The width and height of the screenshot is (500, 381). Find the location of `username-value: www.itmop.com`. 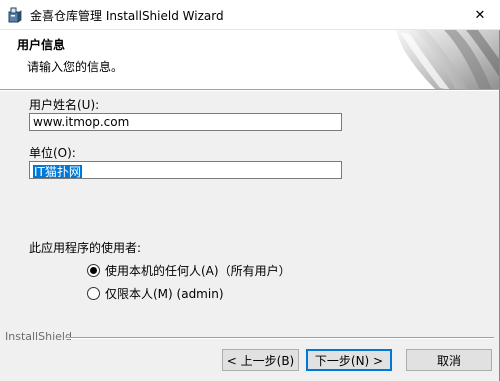

username-value: www.itmop.com is located at coordinates (81, 122).